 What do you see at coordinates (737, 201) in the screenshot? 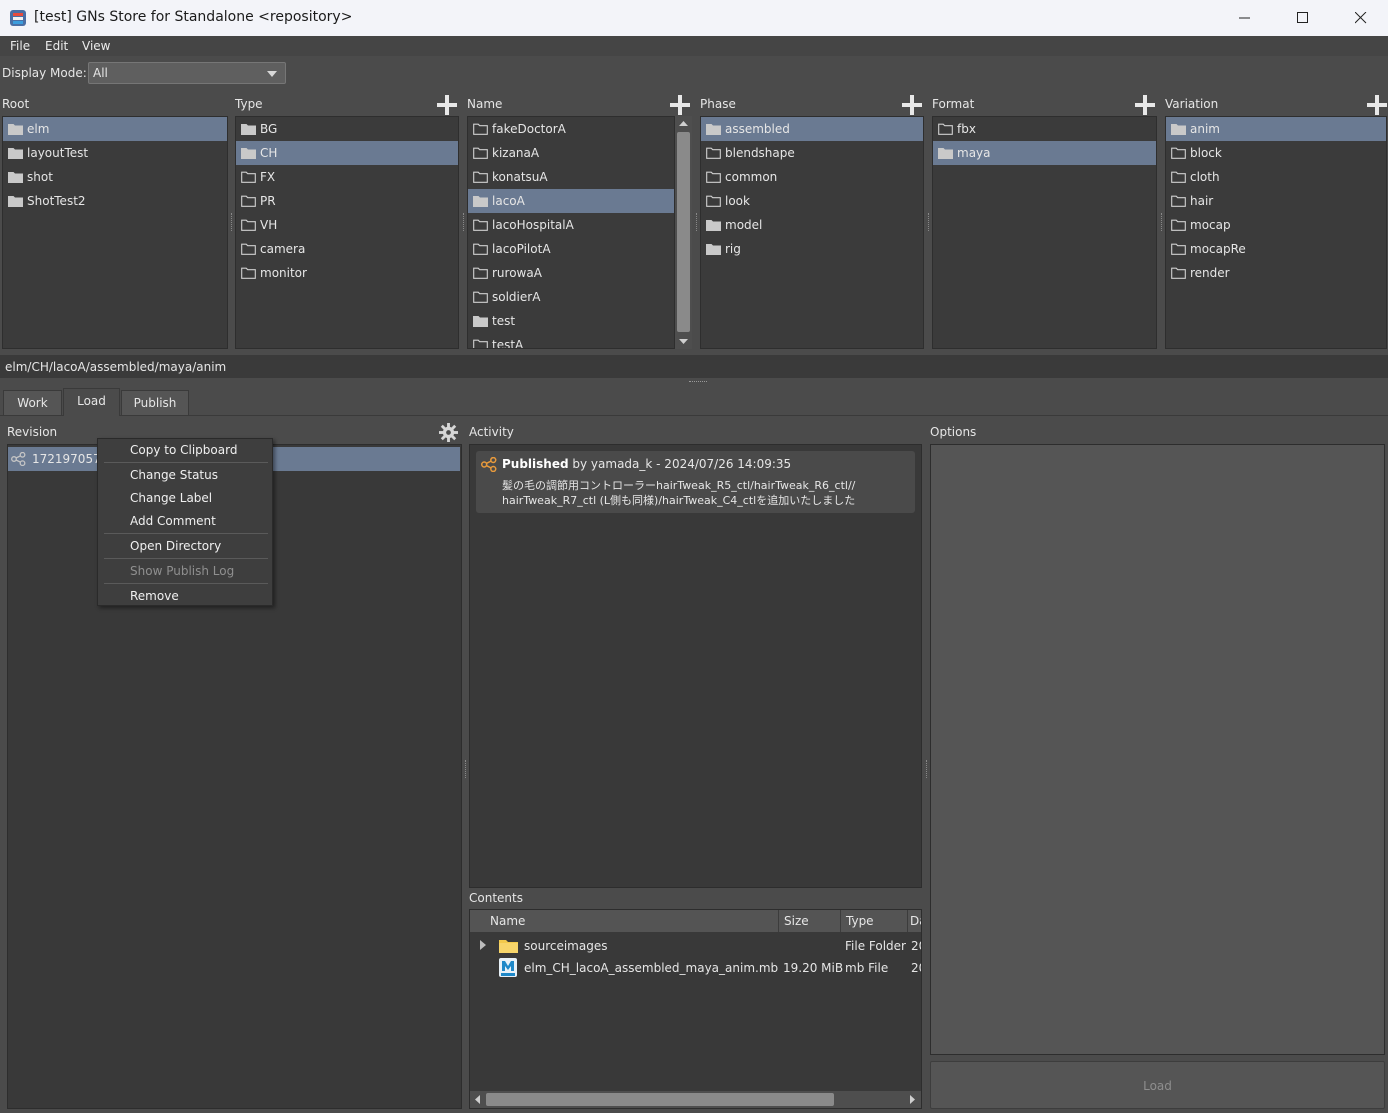
I see `list-item-label: look` at bounding box center [737, 201].